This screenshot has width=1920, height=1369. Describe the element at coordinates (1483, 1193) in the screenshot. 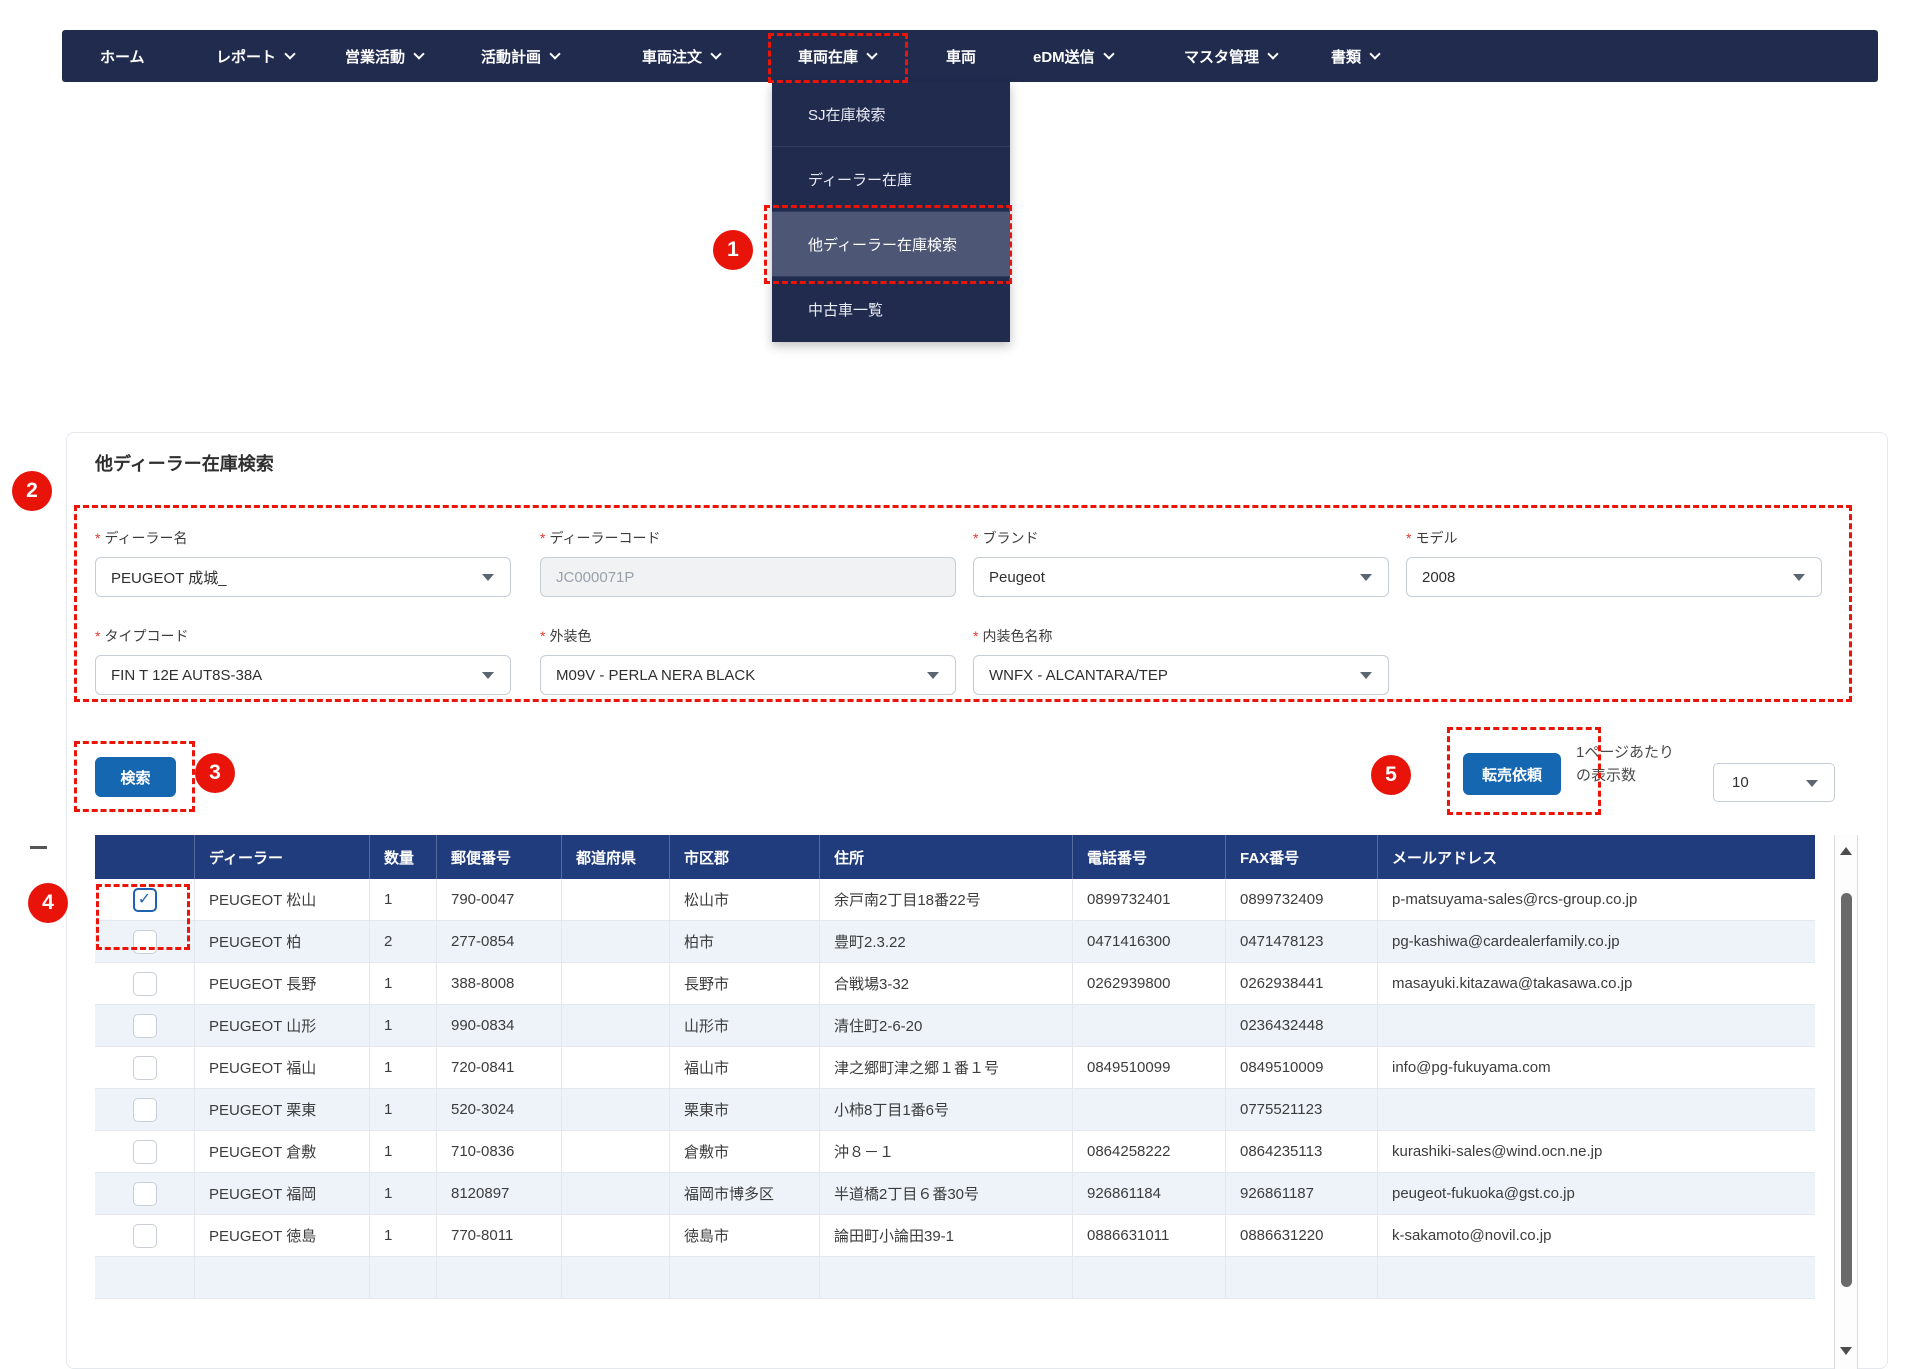

I see `cell-email: peugeot-fukuoka@gst.co.jp` at that location.